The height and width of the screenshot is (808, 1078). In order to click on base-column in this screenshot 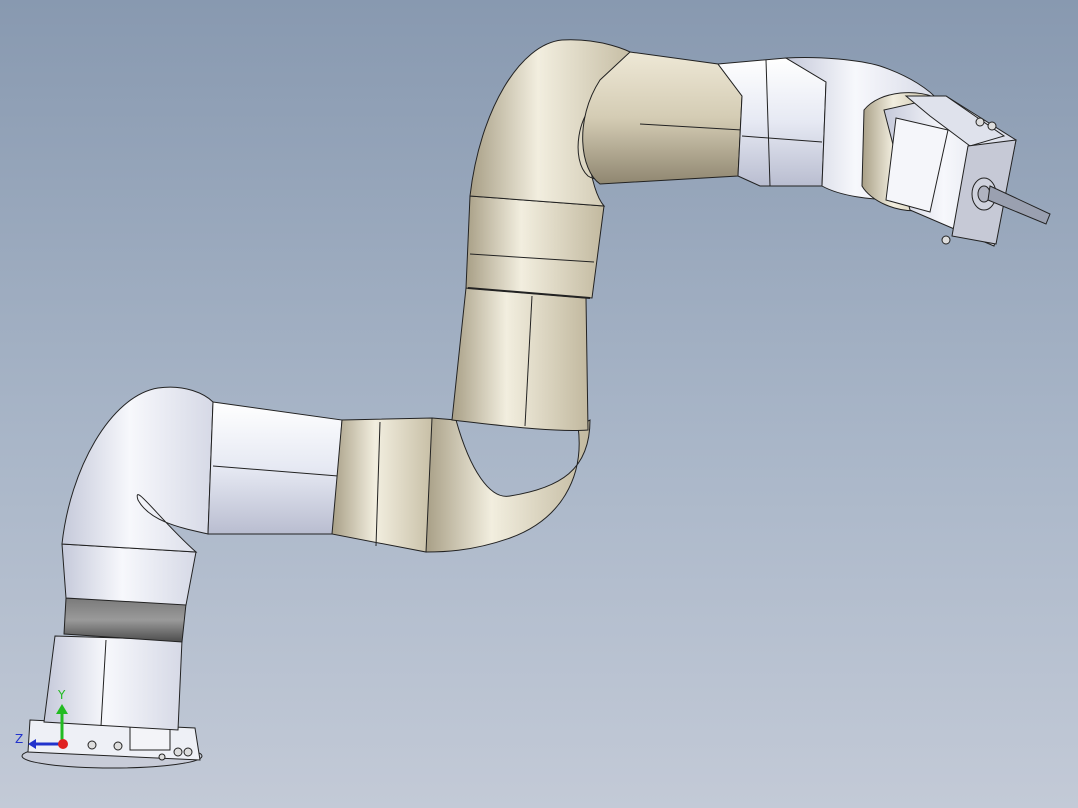, I will do `click(113, 683)`.